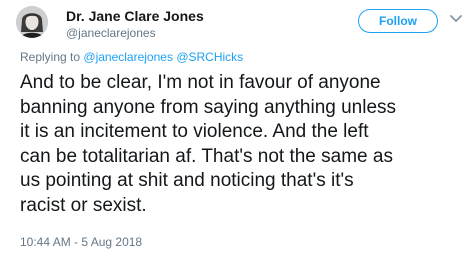  I want to click on chevron-down-icon, so click(456, 19).